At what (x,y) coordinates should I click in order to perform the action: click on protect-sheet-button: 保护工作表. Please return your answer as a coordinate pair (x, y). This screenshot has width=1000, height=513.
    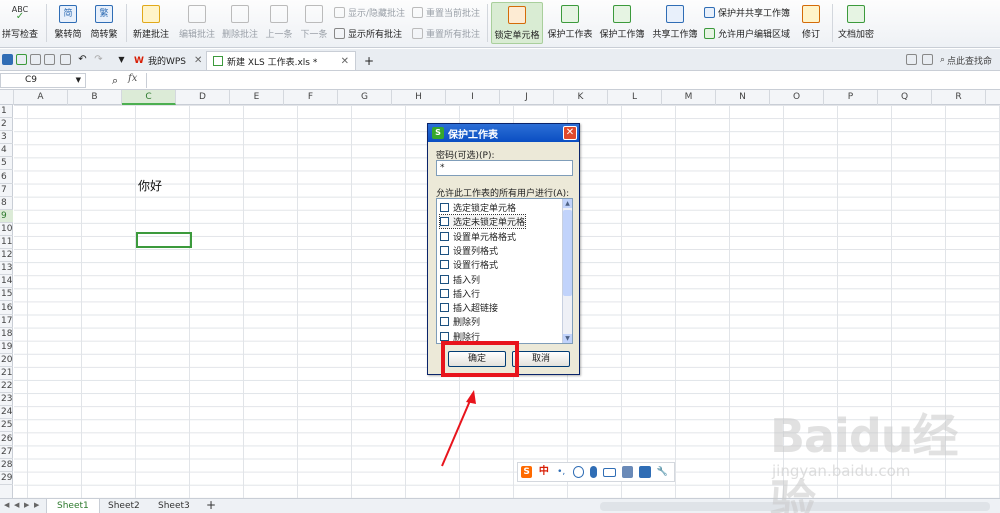
    Looking at the image, I should click on (570, 23).